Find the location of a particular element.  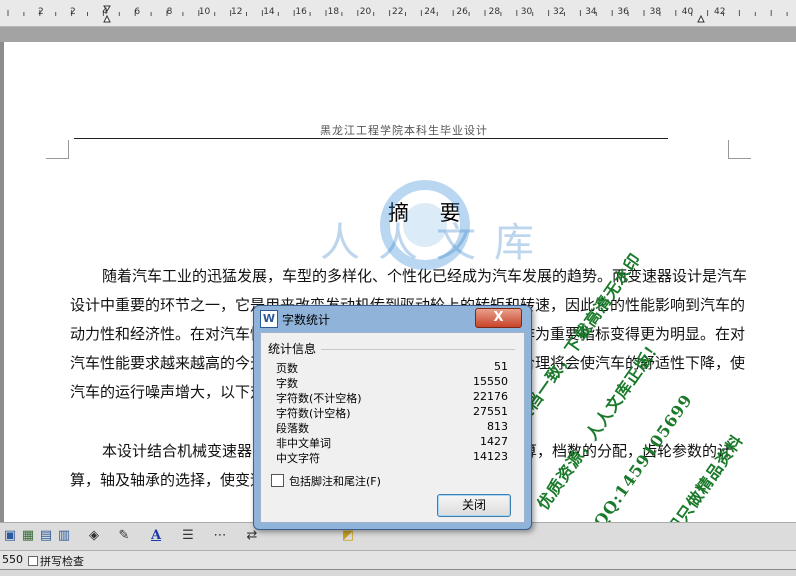

ruler-number: 34 is located at coordinates (591, 12).